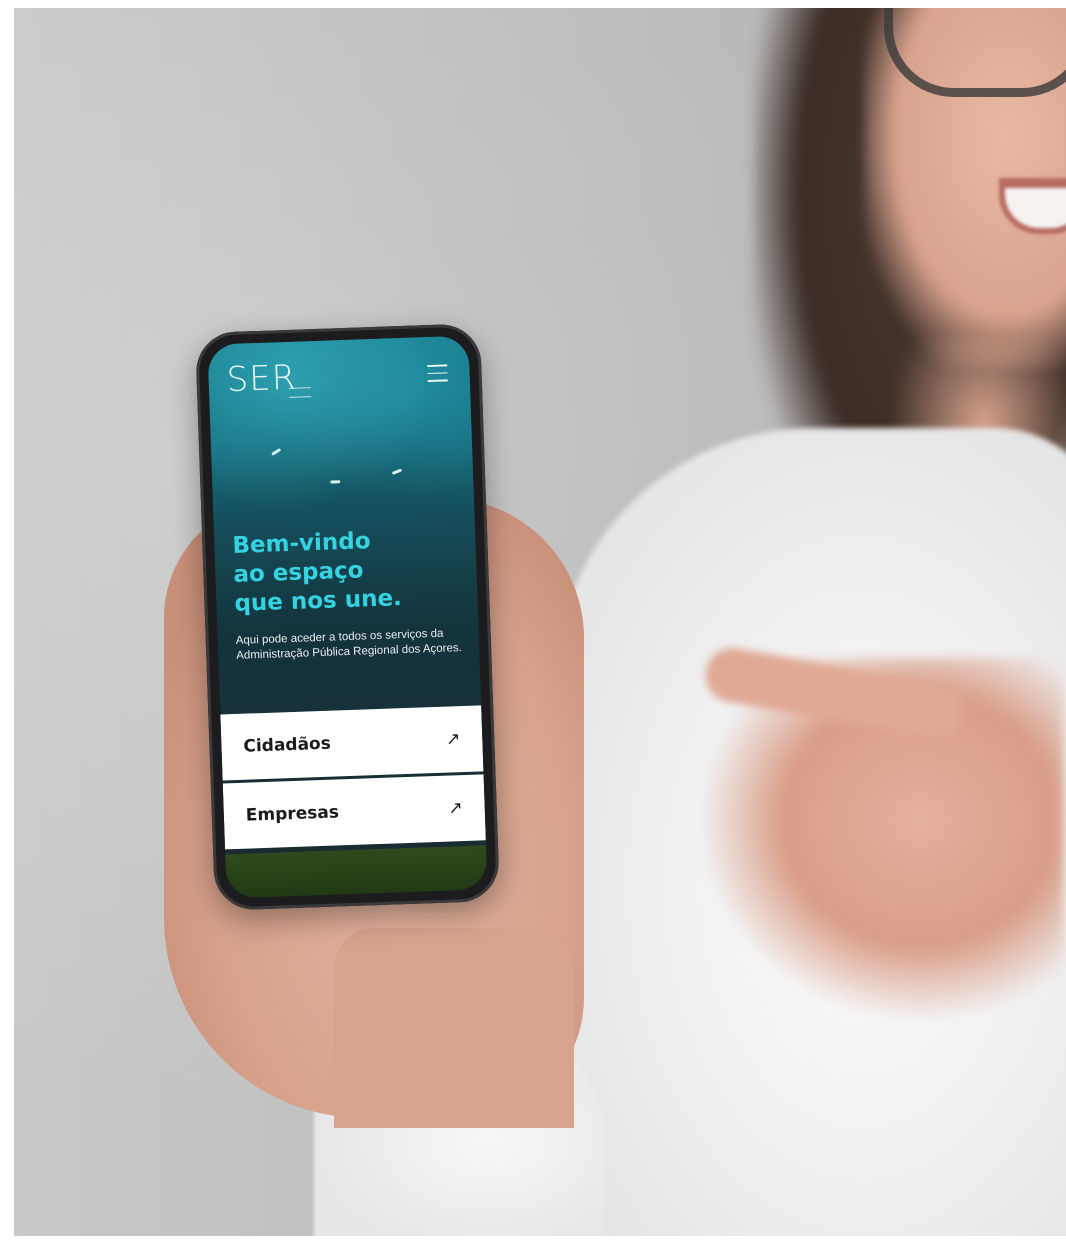 The height and width of the screenshot is (1242, 1066). What do you see at coordinates (287, 745) in the screenshot?
I see `card-label: Cidadãos` at bounding box center [287, 745].